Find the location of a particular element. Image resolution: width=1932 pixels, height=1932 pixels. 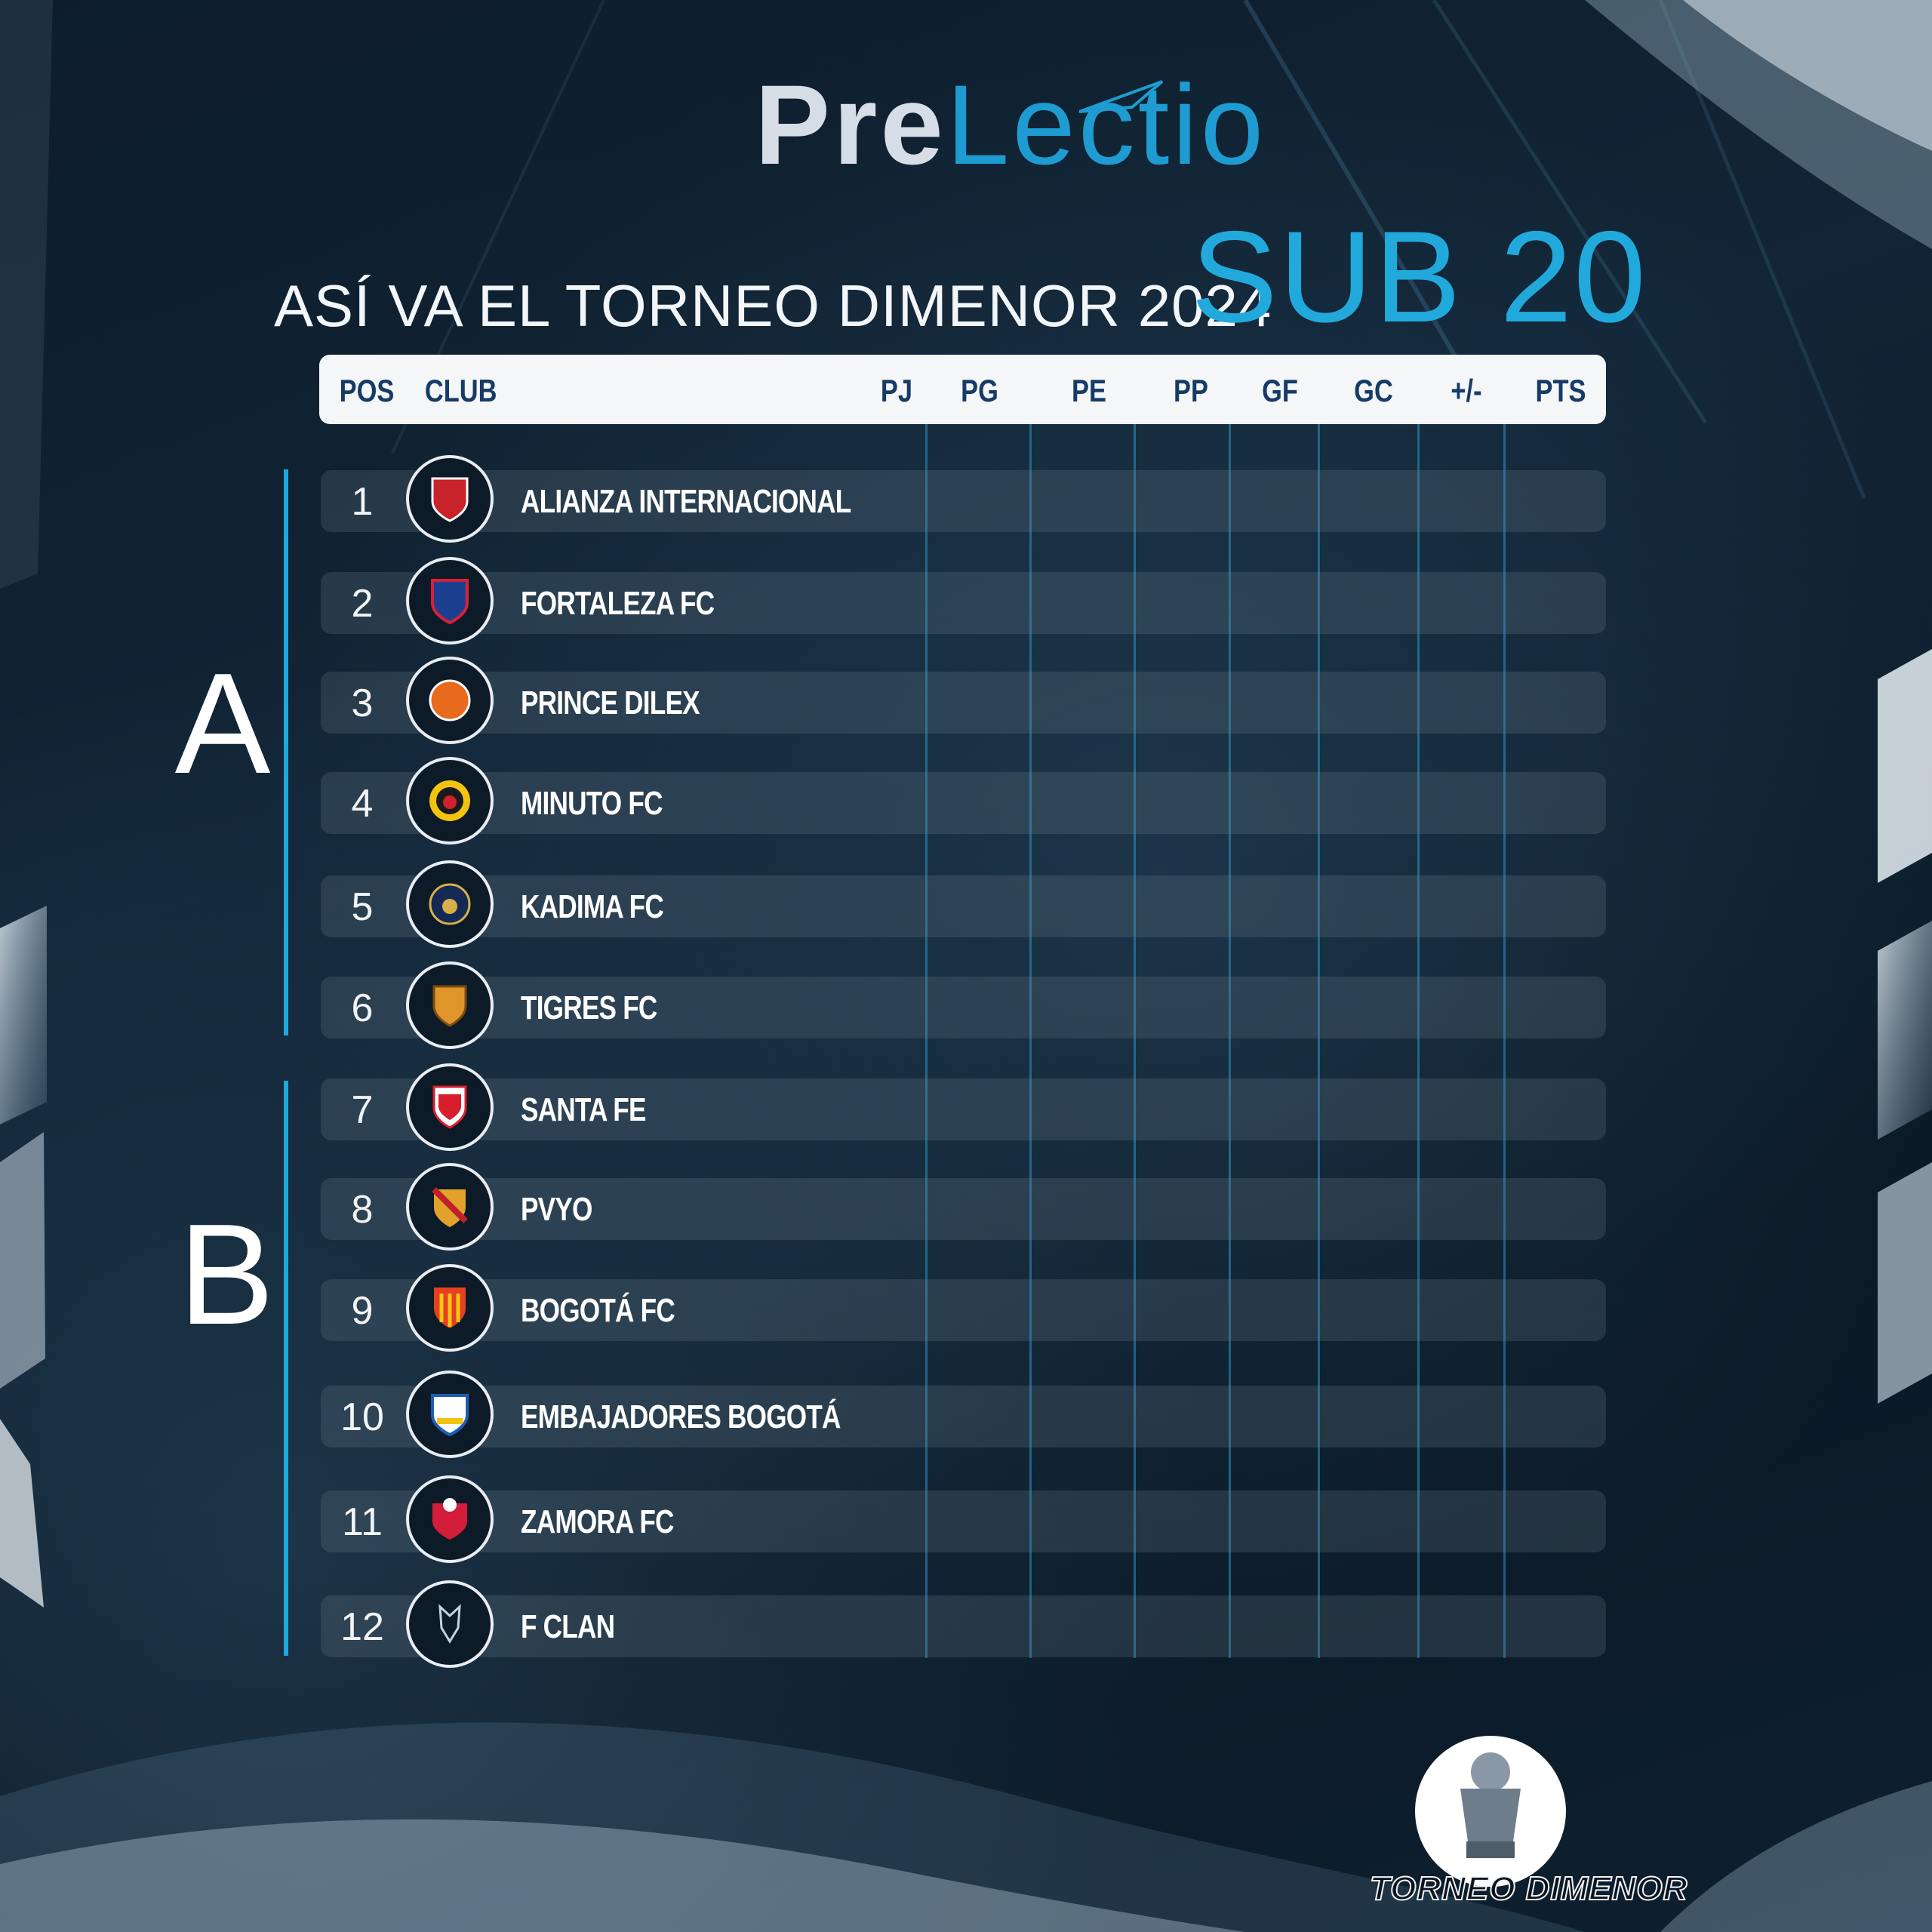

table-row: 3 PRINCE DILEX is located at coordinates (963, 700).